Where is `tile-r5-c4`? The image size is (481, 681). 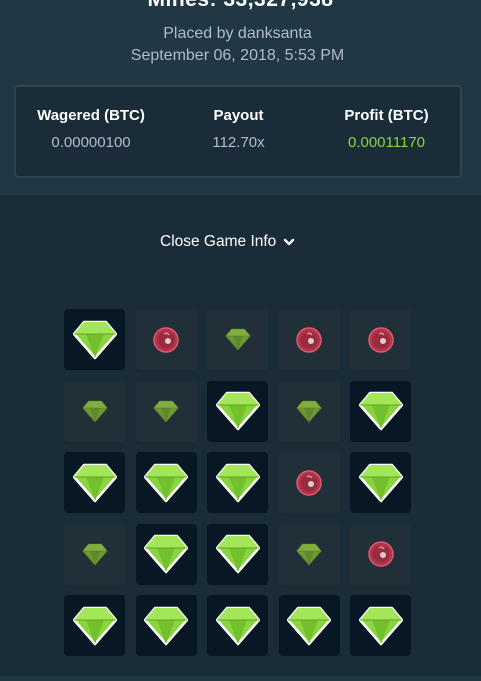
tile-r5-c4 is located at coordinates (309, 625).